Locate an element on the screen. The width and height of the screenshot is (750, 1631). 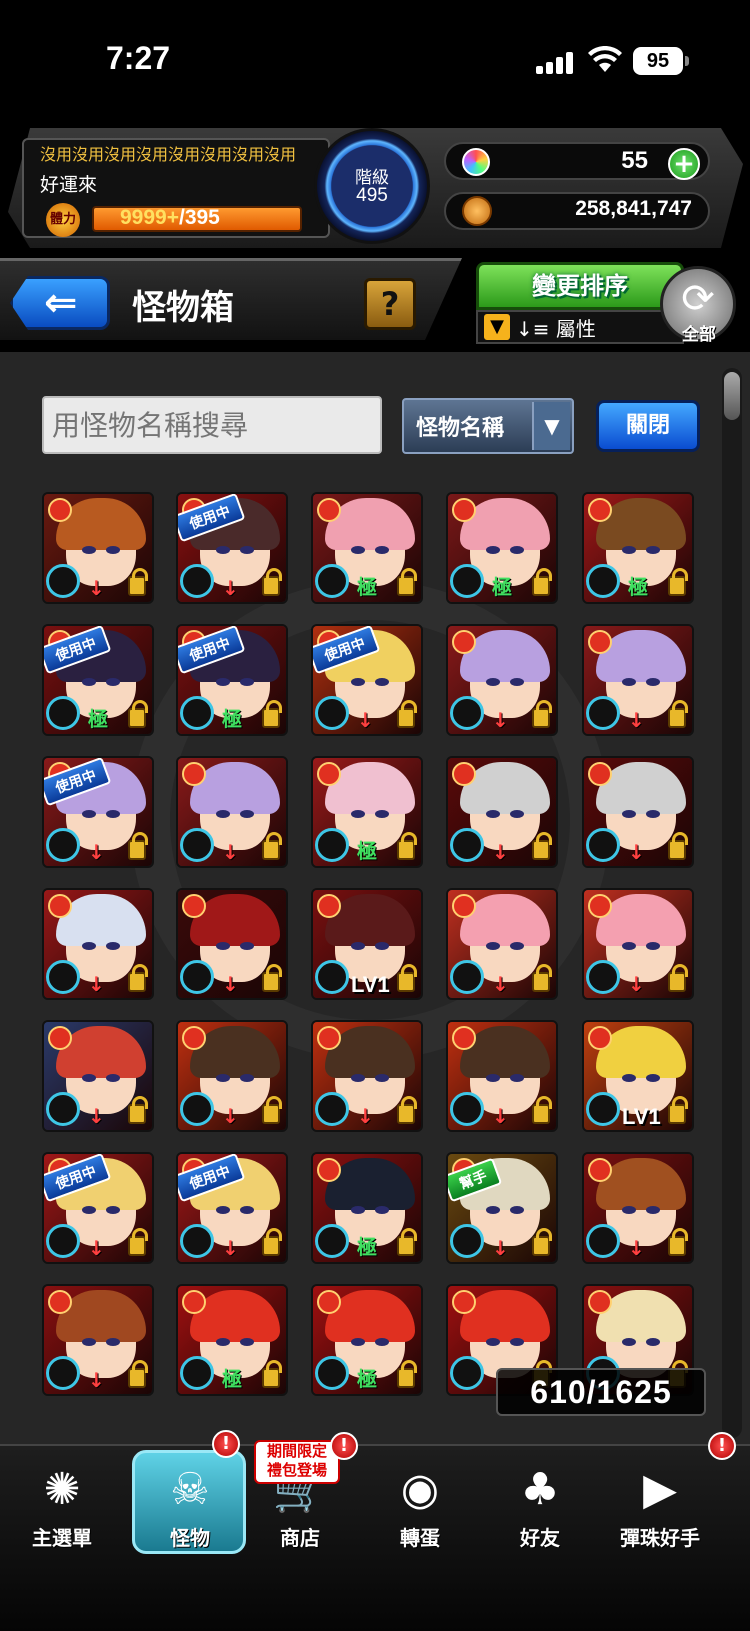
change-sort-button: 變更排序 is located at coordinates (580, 286).